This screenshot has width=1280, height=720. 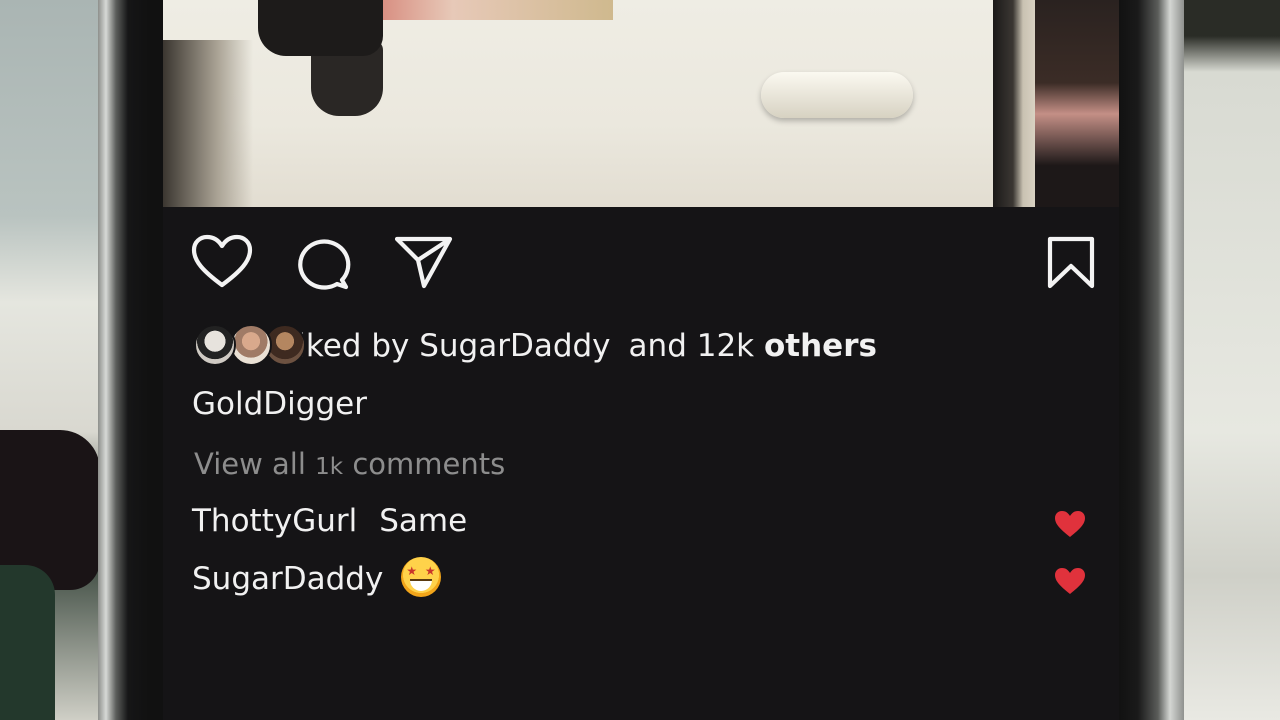 What do you see at coordinates (820, 346) in the screenshot?
I see `likes-others: others` at bounding box center [820, 346].